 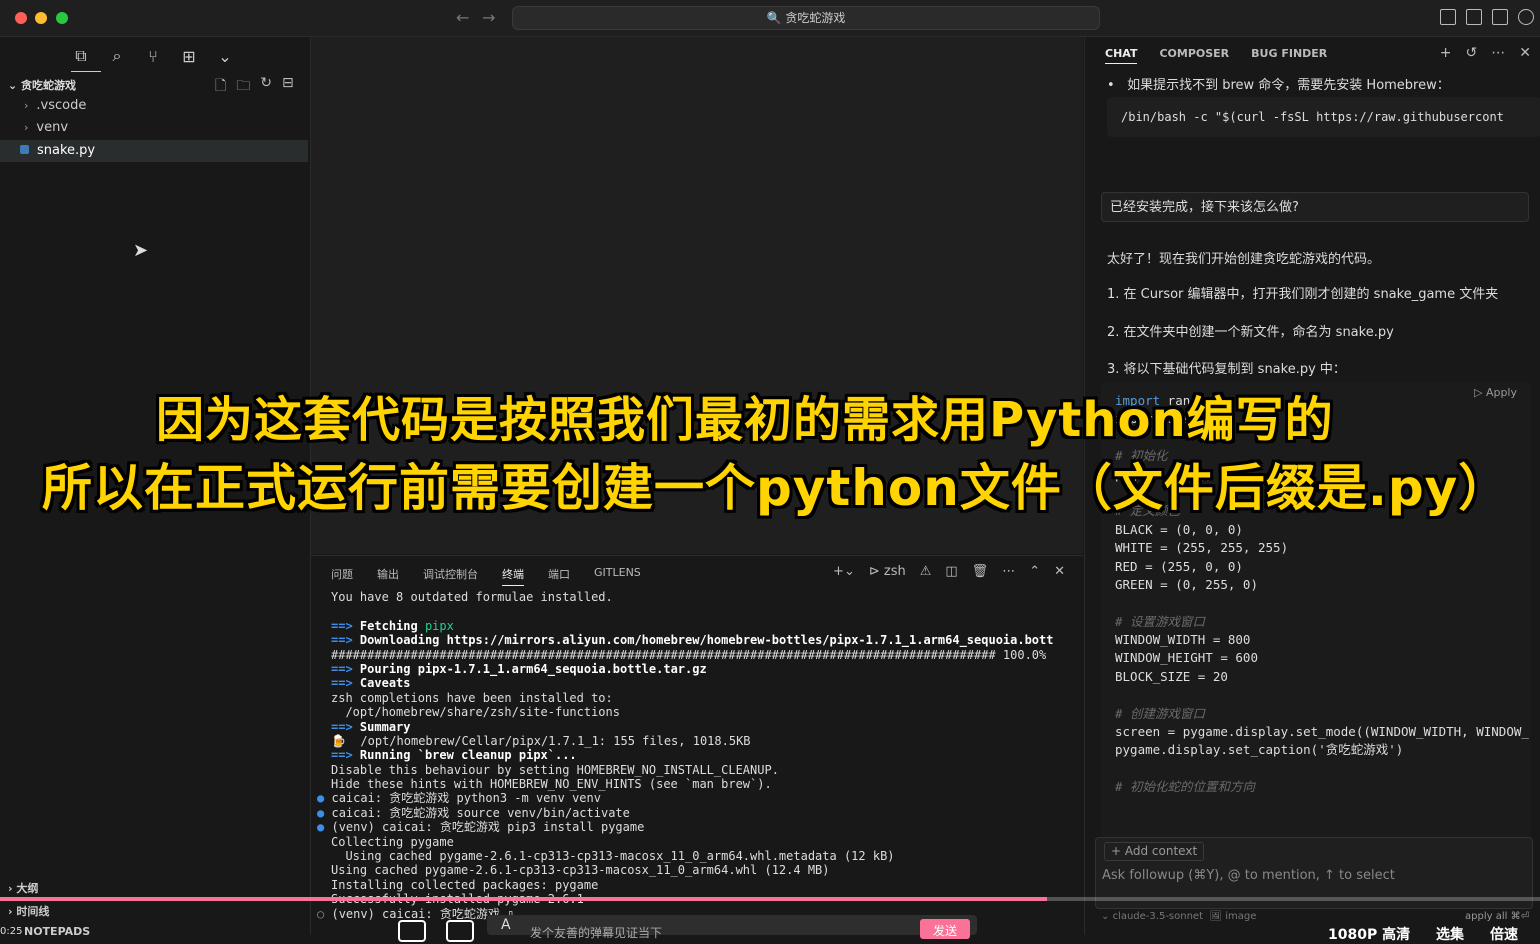 I want to click on title-bar: ← → 🔍 贪吃蛇游戏, so click(x=770, y=18).